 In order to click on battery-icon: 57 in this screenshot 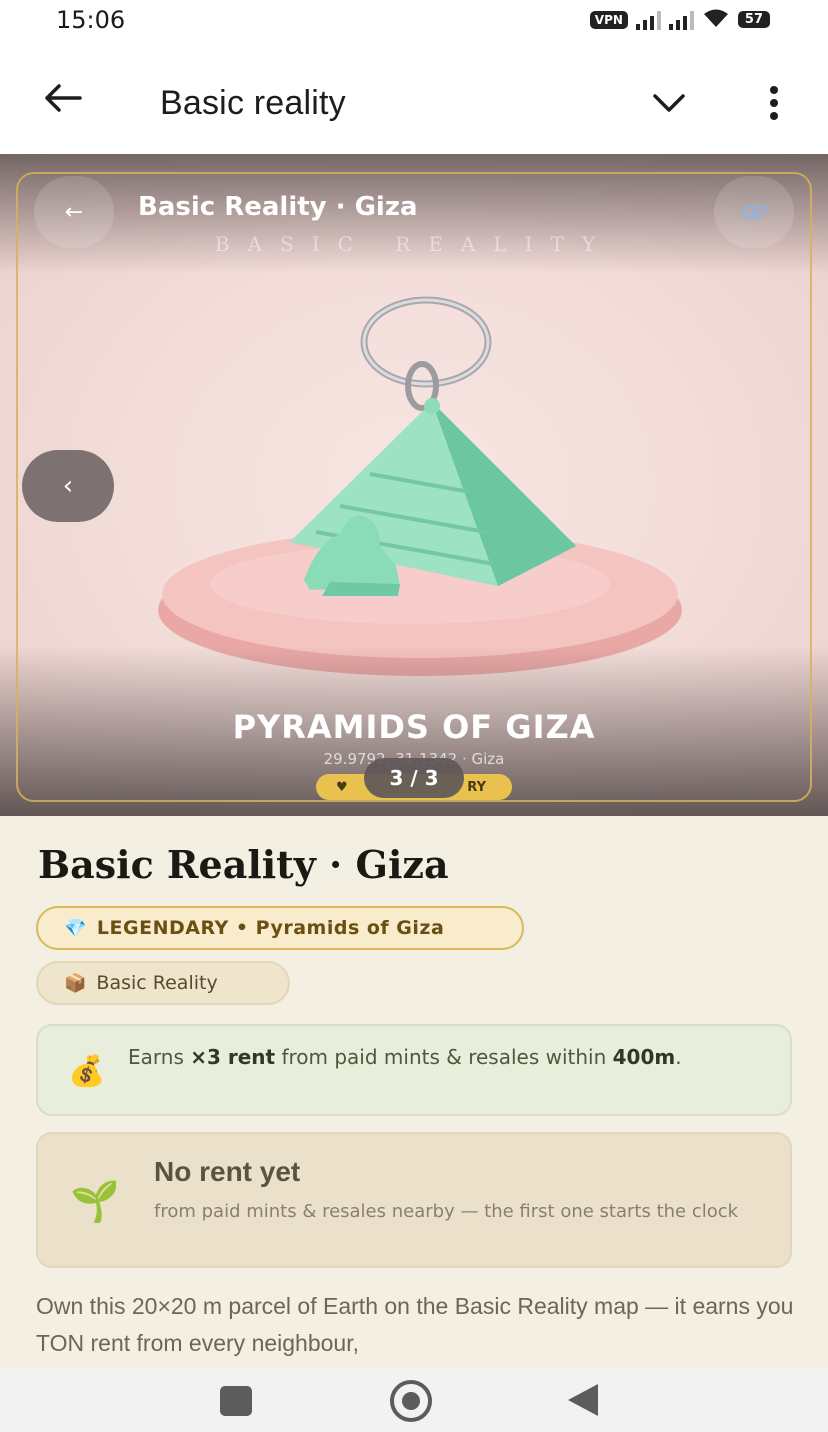, I will do `click(753, 19)`.